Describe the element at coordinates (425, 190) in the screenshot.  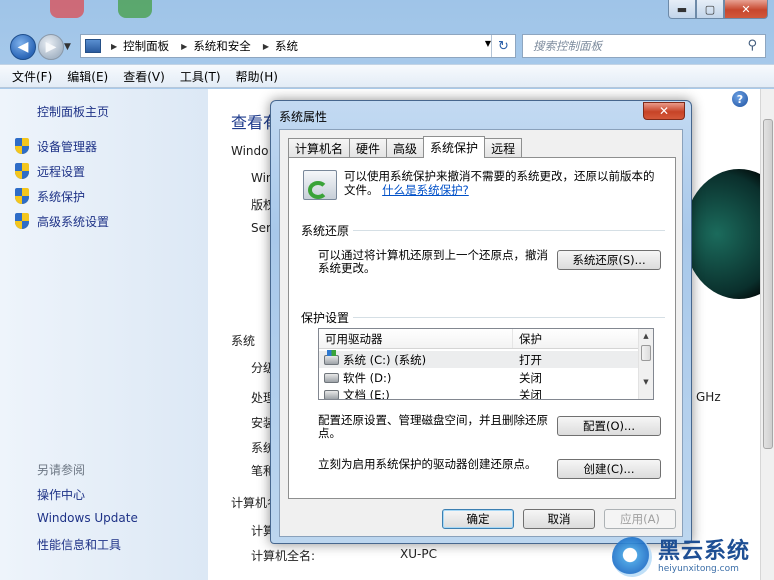
I see `what-is-system-protection-link: 什么是系统保护?` at that location.